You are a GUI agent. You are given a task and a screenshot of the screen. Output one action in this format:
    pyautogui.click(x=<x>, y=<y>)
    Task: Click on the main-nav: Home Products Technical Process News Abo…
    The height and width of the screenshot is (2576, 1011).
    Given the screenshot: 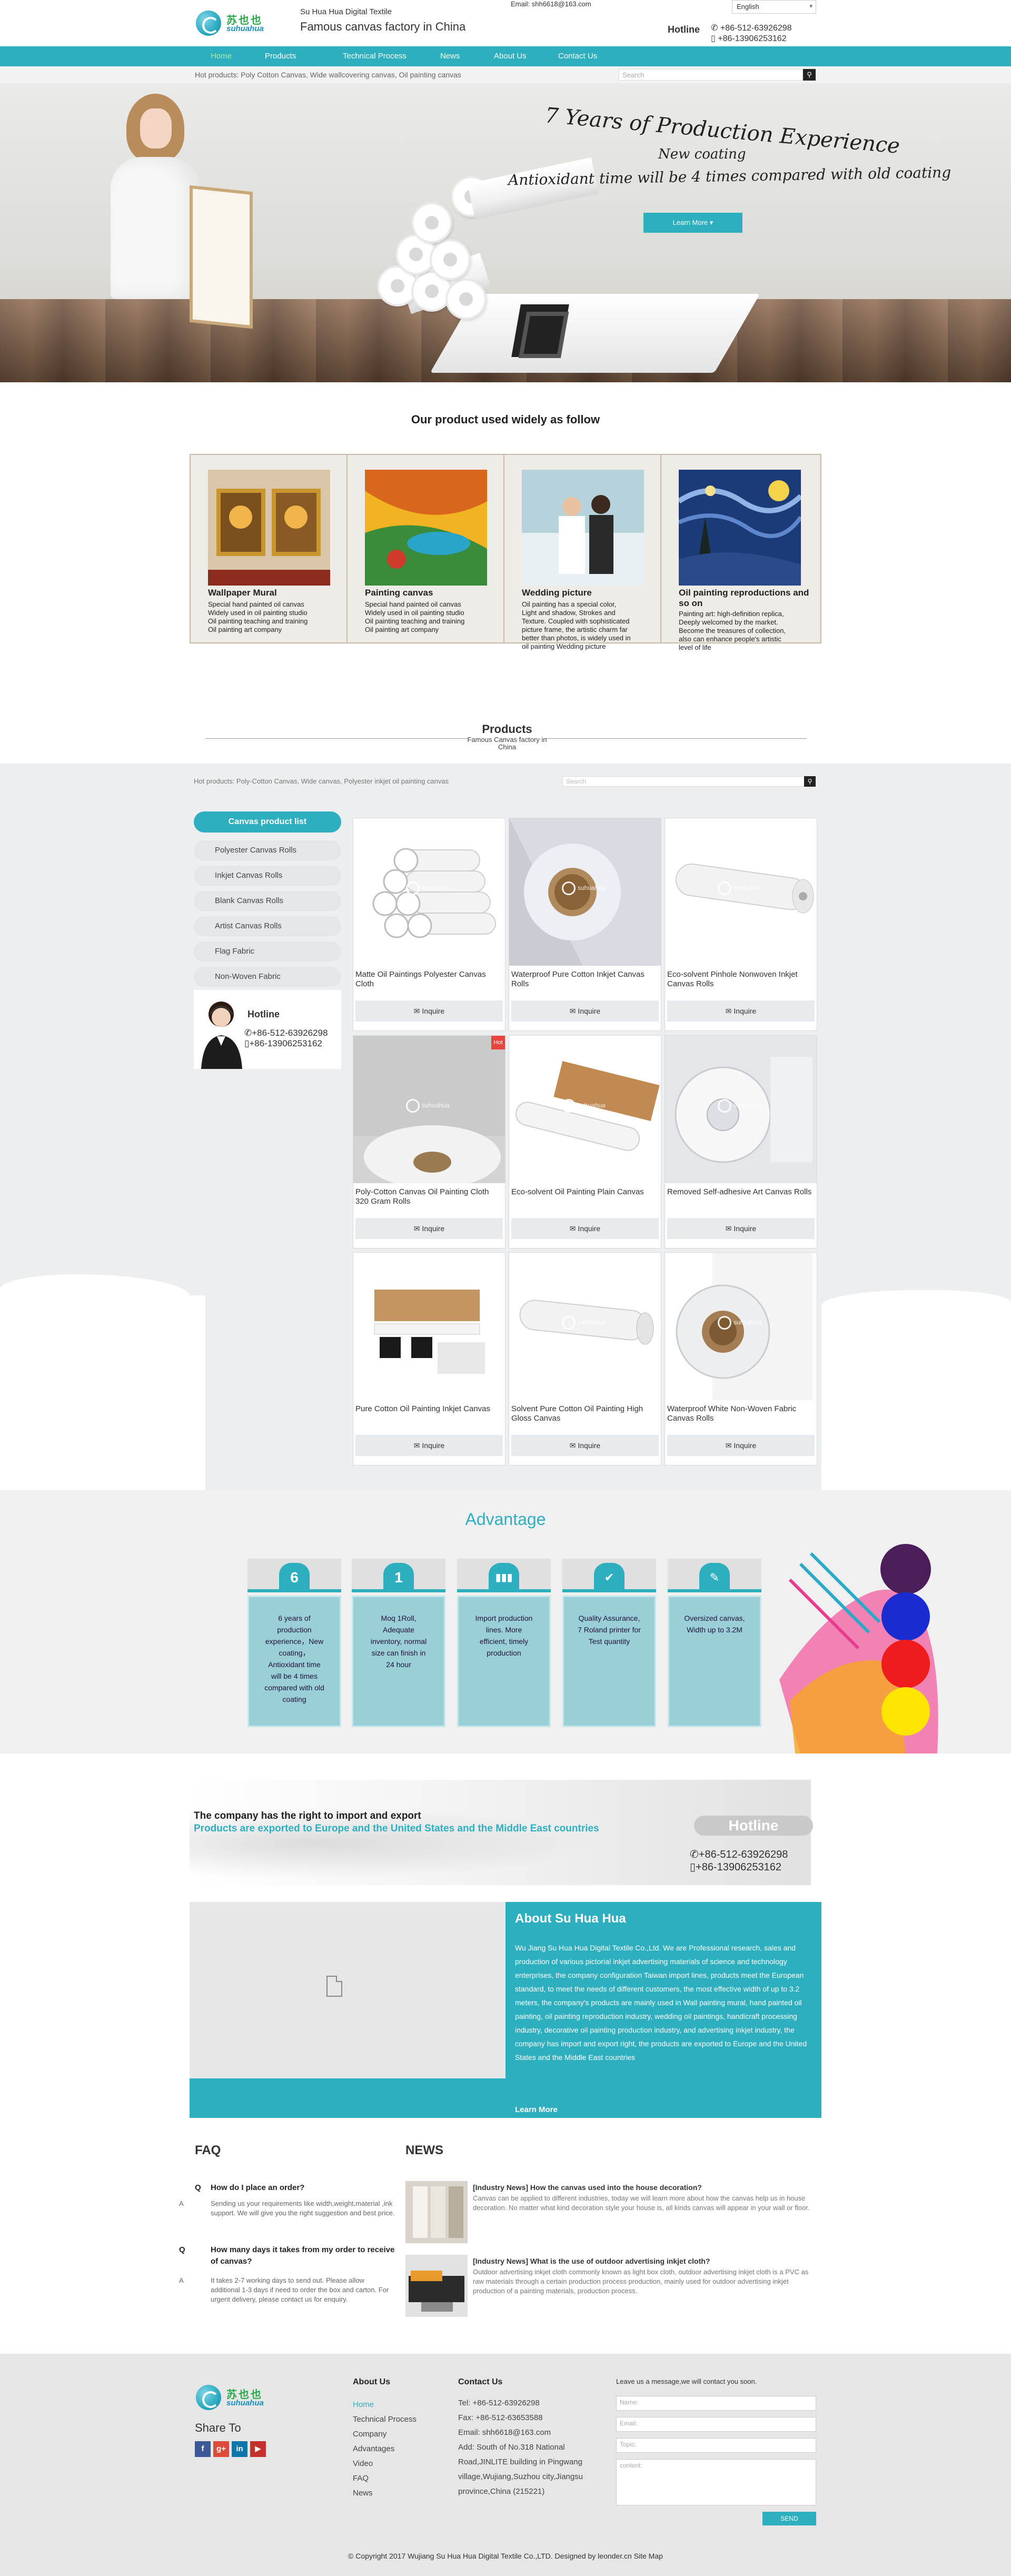 What is the action you would take?
    pyautogui.click(x=506, y=56)
    